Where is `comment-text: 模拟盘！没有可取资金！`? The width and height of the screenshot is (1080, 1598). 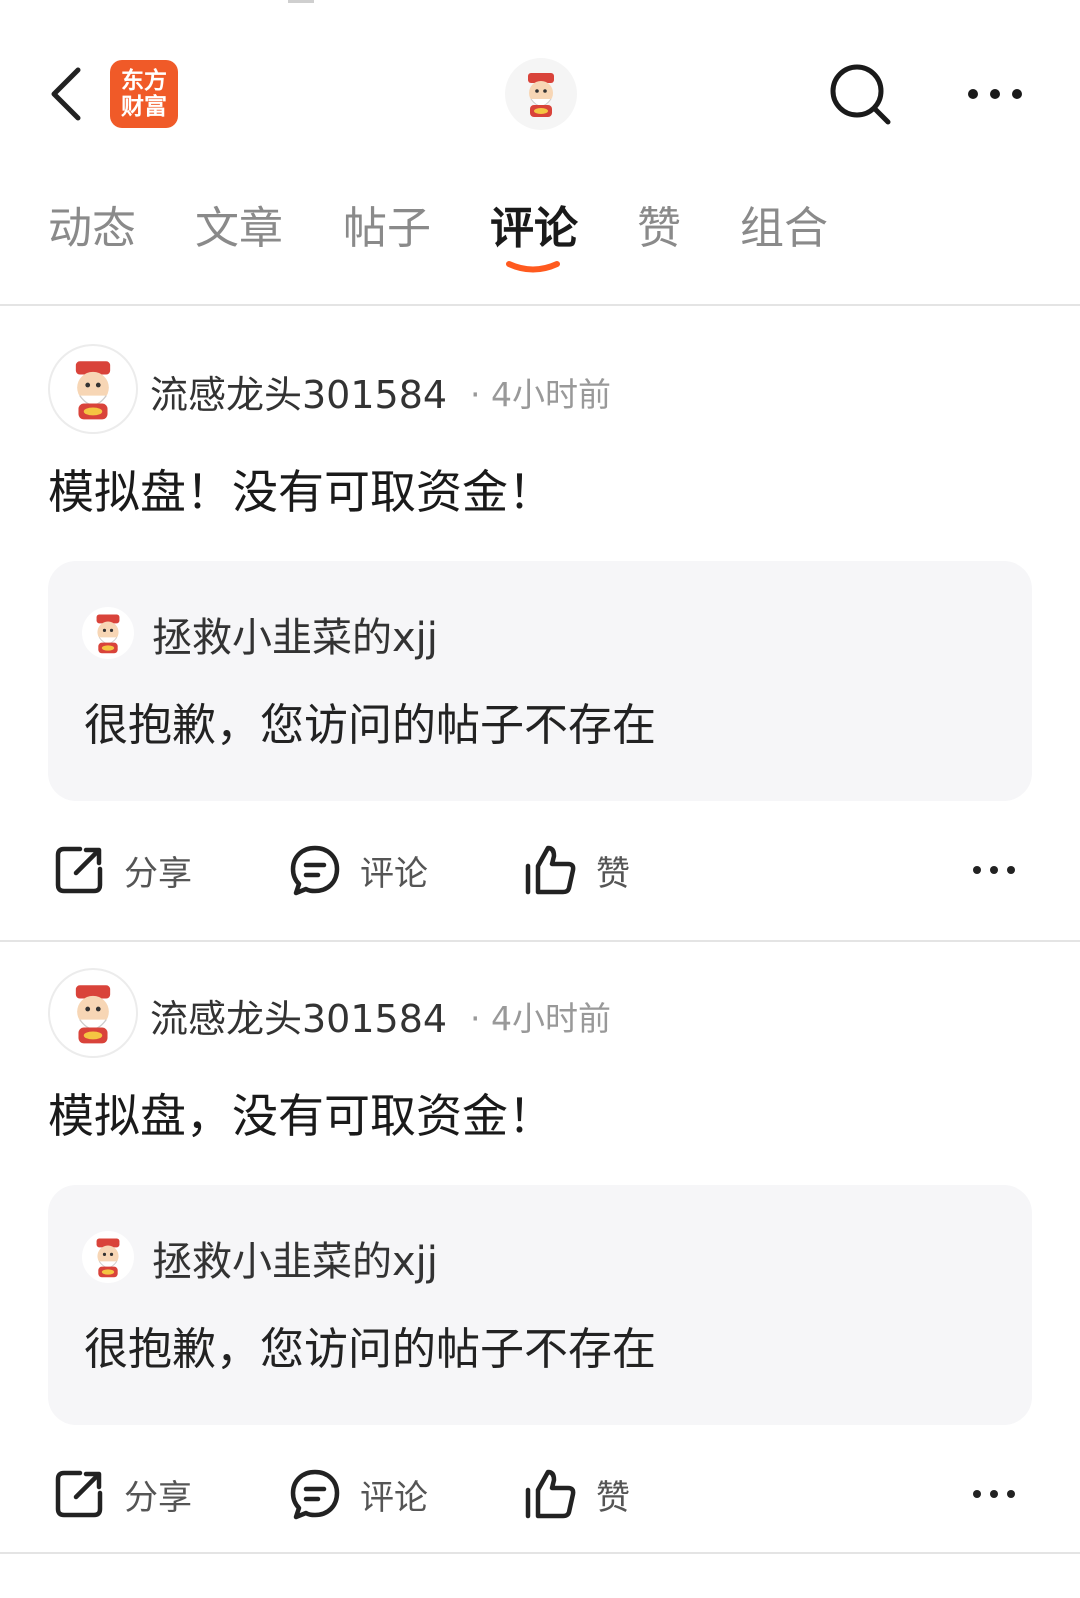 comment-text: 模拟盘！没有可取资金！ is located at coordinates (301, 489).